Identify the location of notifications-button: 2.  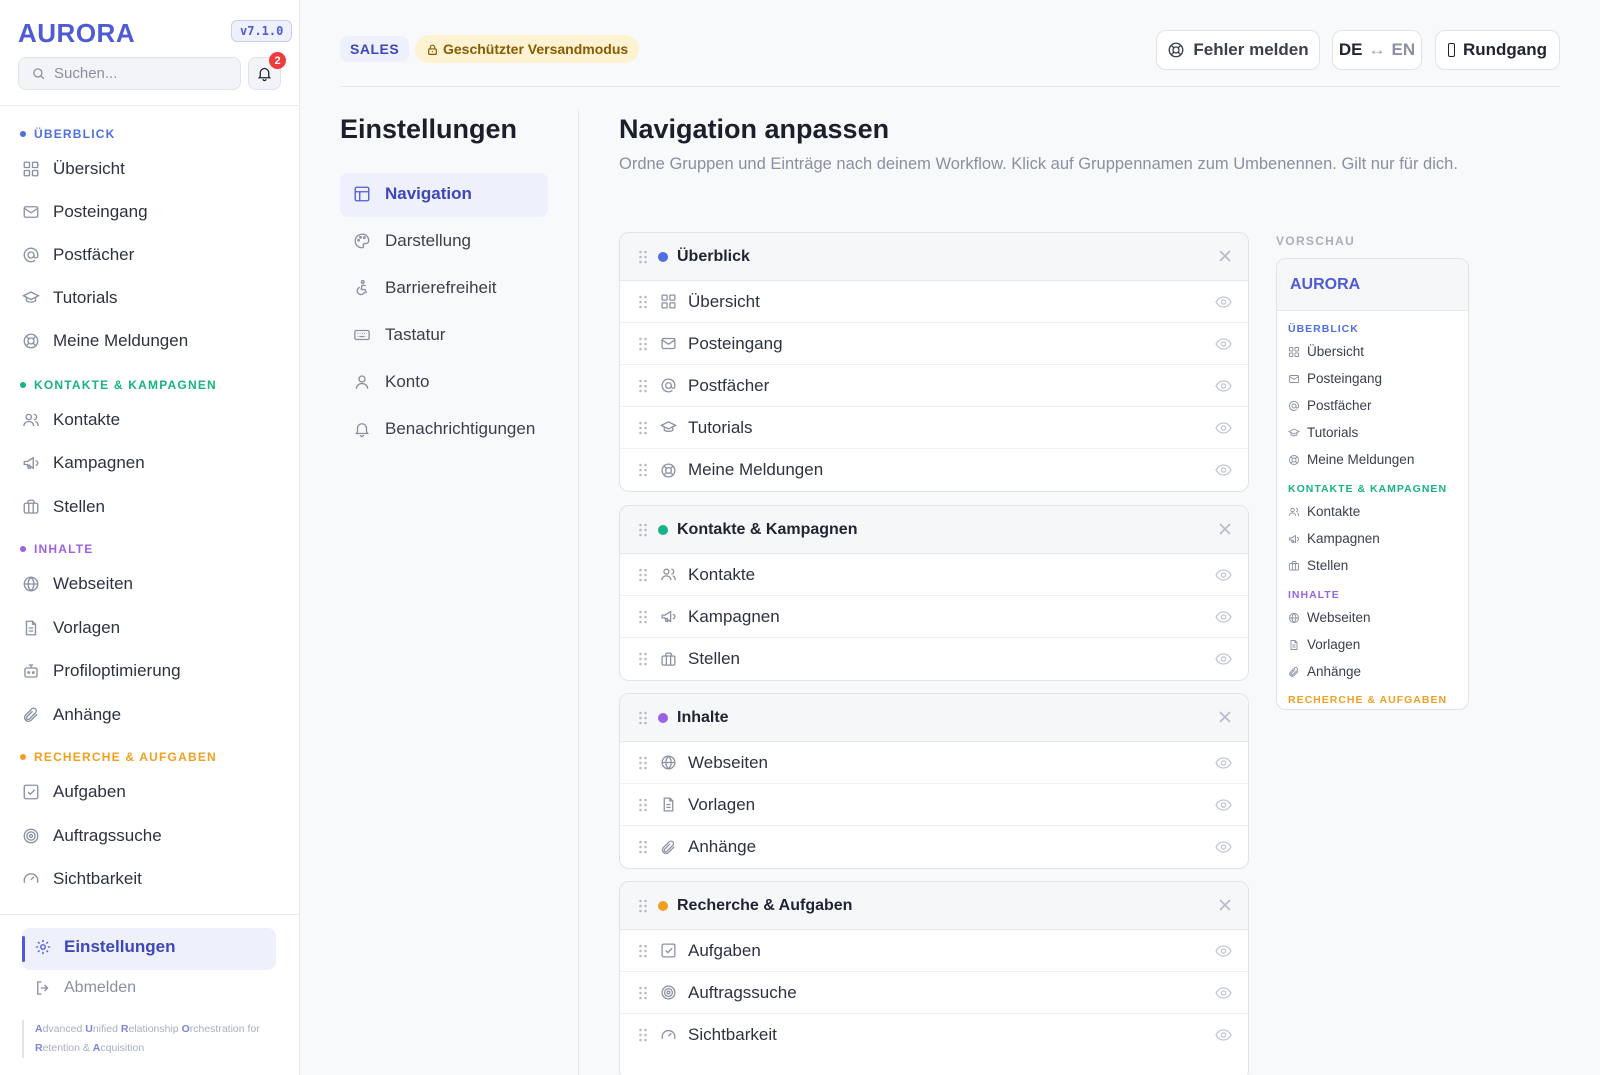
(267, 71).